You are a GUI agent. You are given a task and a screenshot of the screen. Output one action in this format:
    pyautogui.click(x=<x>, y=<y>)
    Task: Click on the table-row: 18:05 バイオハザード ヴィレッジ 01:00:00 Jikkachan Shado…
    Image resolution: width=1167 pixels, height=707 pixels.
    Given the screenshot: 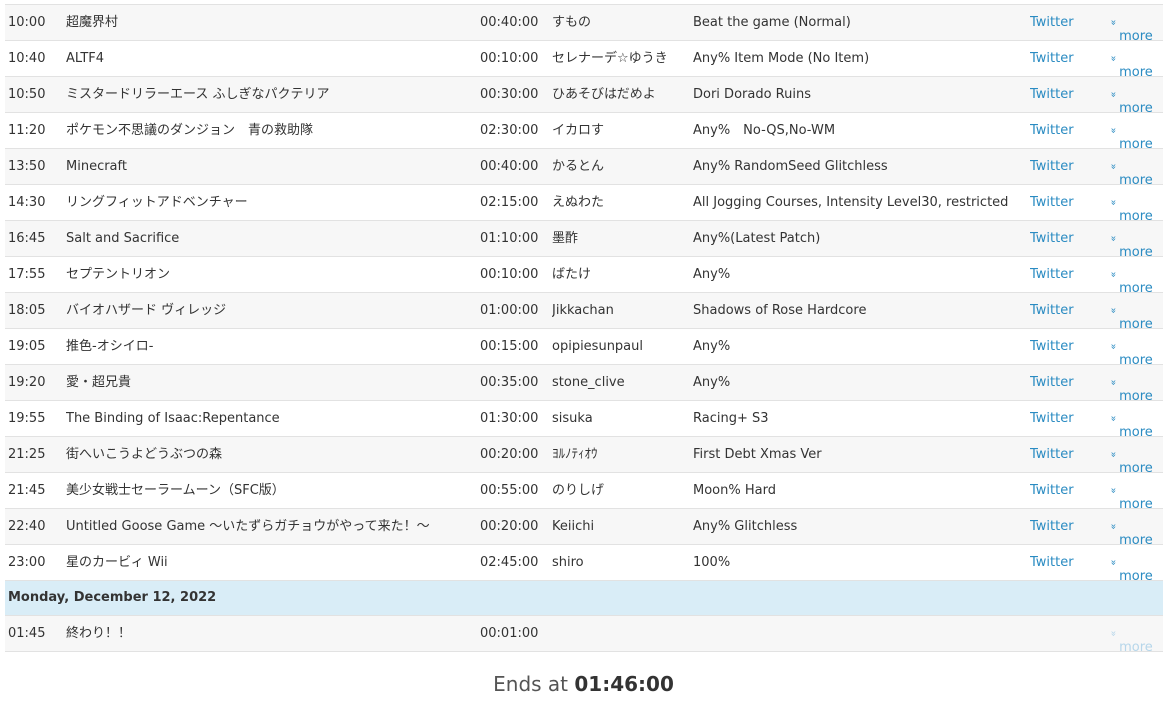 What is the action you would take?
    pyautogui.click(x=584, y=312)
    